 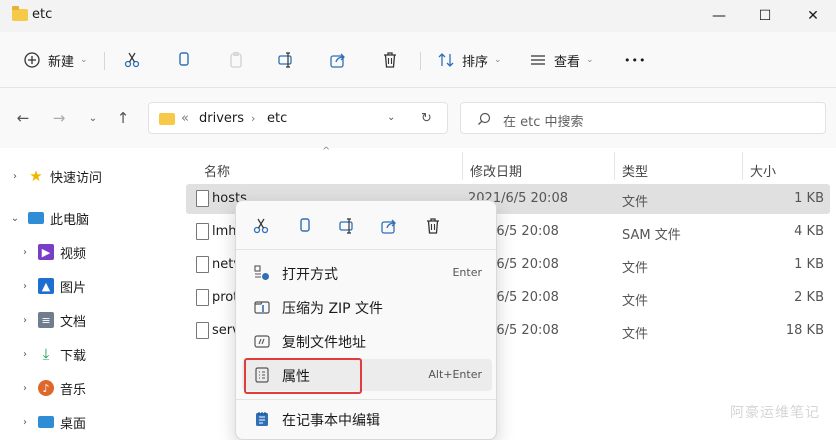 What do you see at coordinates (484, 118) in the screenshot?
I see `search-icon` at bounding box center [484, 118].